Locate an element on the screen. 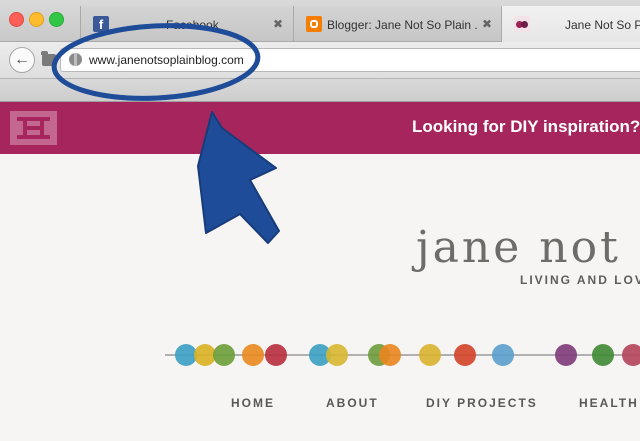  blog-title: jane not is located at coordinates (518, 247).